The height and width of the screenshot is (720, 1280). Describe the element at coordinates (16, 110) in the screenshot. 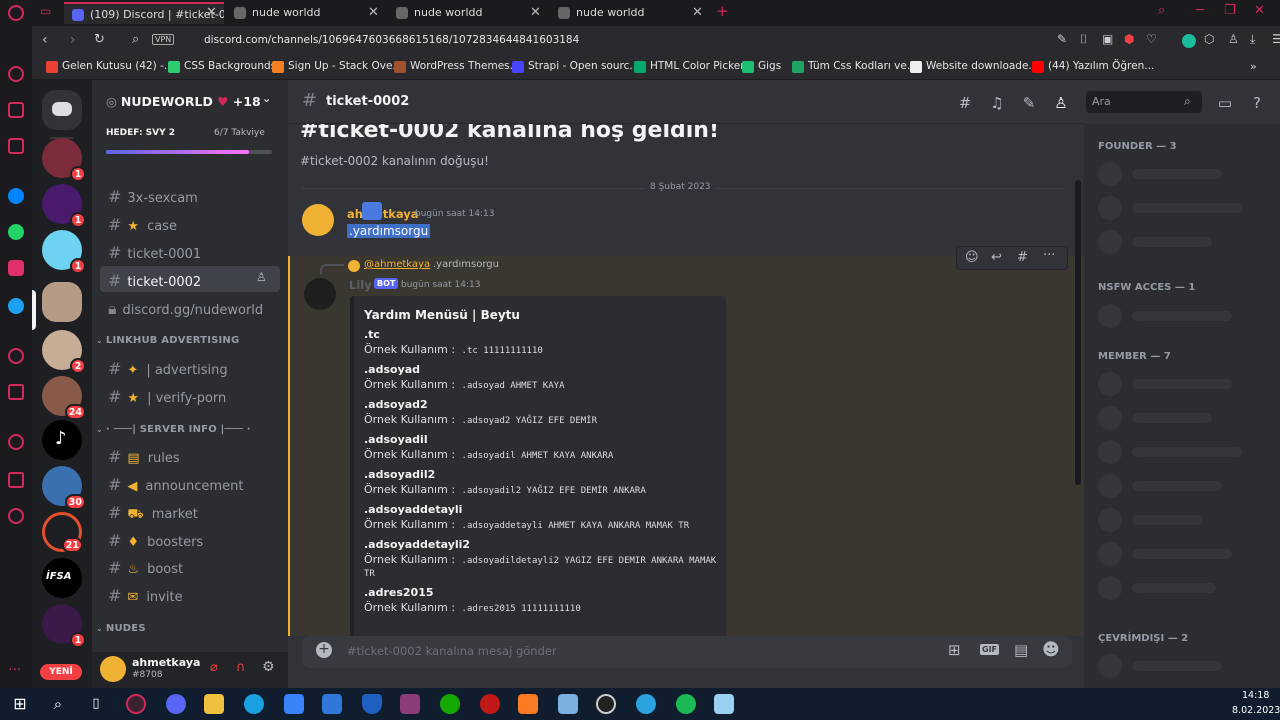

I see `bag-icon` at that location.